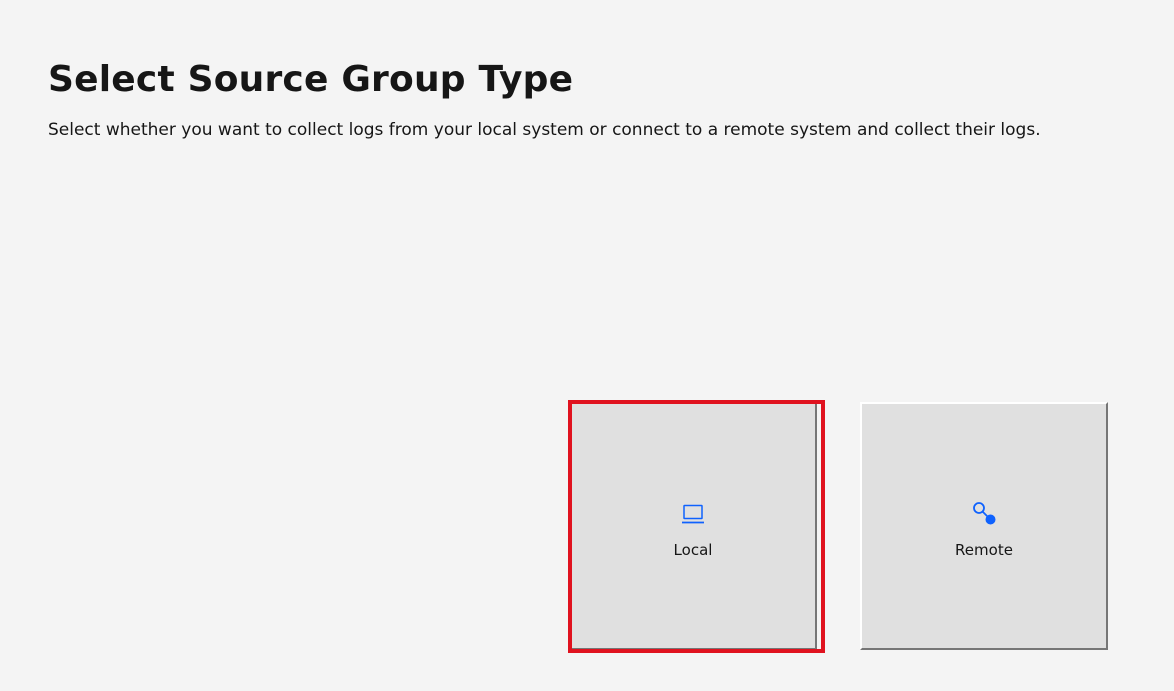 This screenshot has width=1174, height=691. I want to click on local-option-tile: Local, so click(693, 526).